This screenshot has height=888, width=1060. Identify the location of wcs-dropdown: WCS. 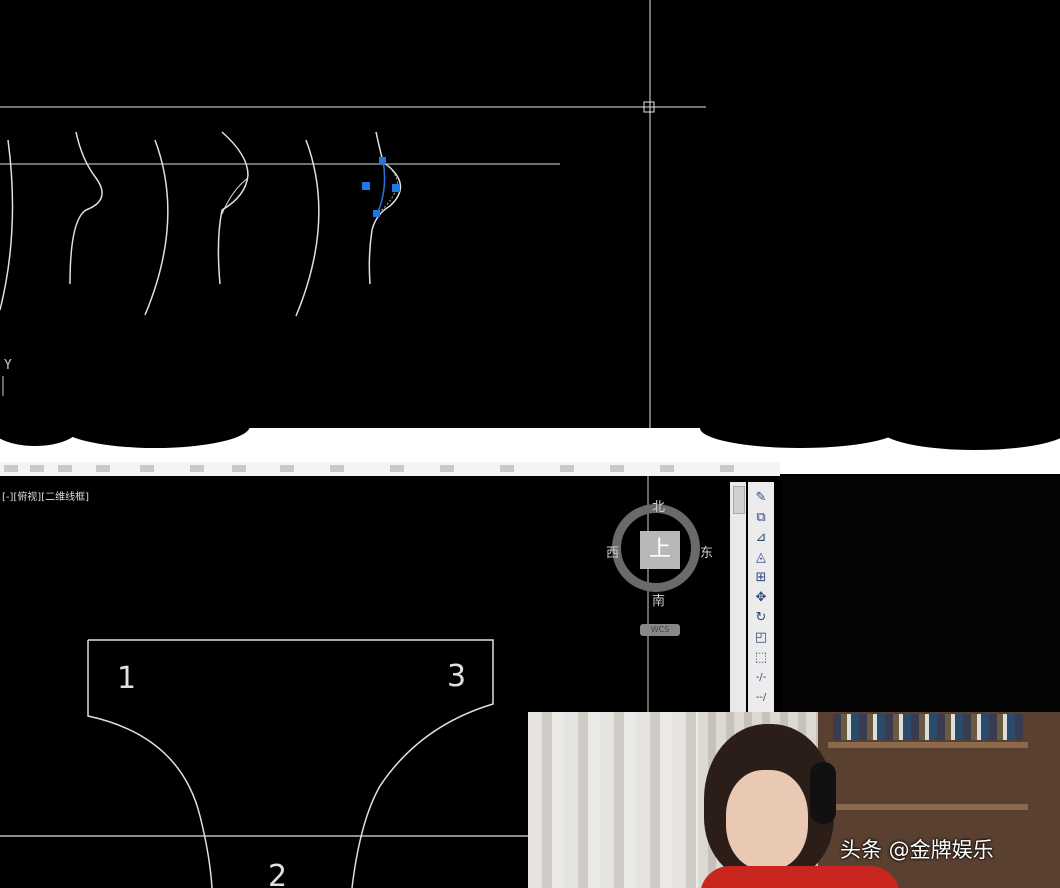
(660, 630).